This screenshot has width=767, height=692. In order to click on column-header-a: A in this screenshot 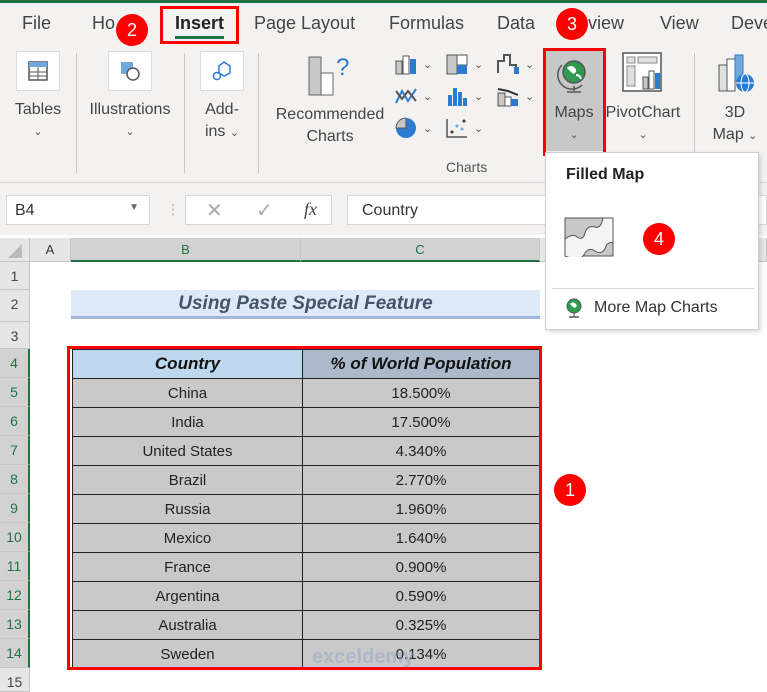, I will do `click(50, 250)`.